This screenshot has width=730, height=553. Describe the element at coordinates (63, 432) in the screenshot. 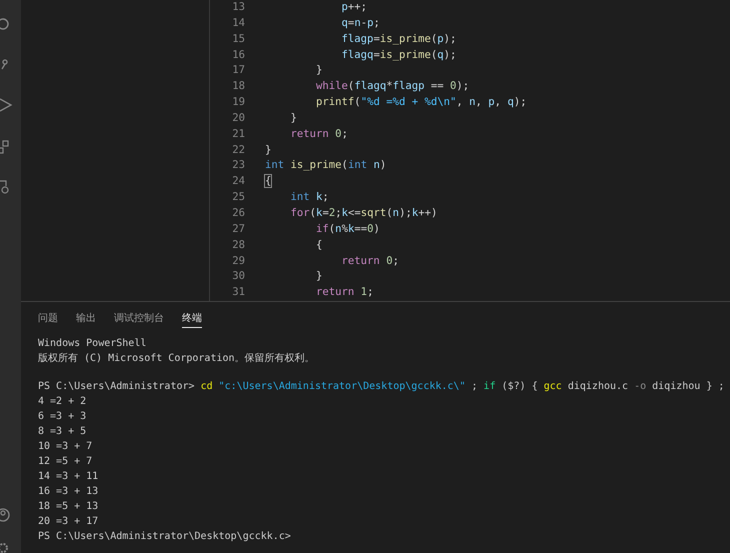

I see `terminal-line: 8 =3 + 5` at that location.